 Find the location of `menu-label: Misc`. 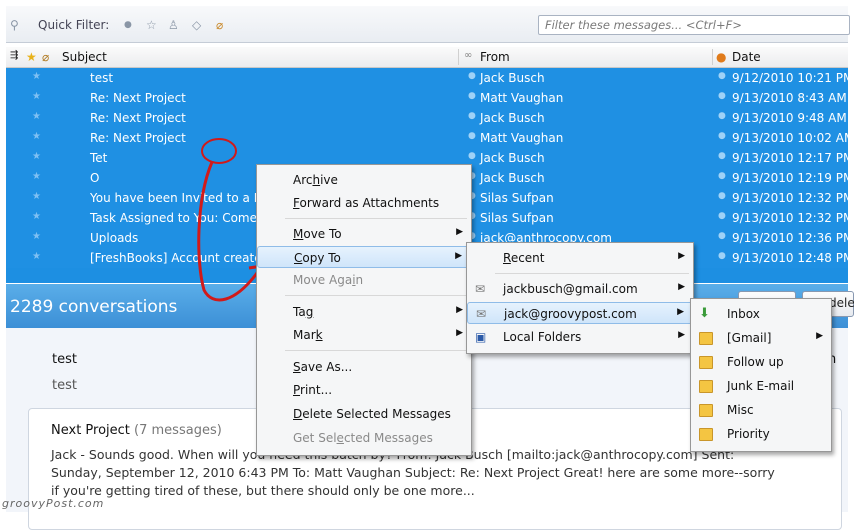

menu-label: Misc is located at coordinates (740, 410).